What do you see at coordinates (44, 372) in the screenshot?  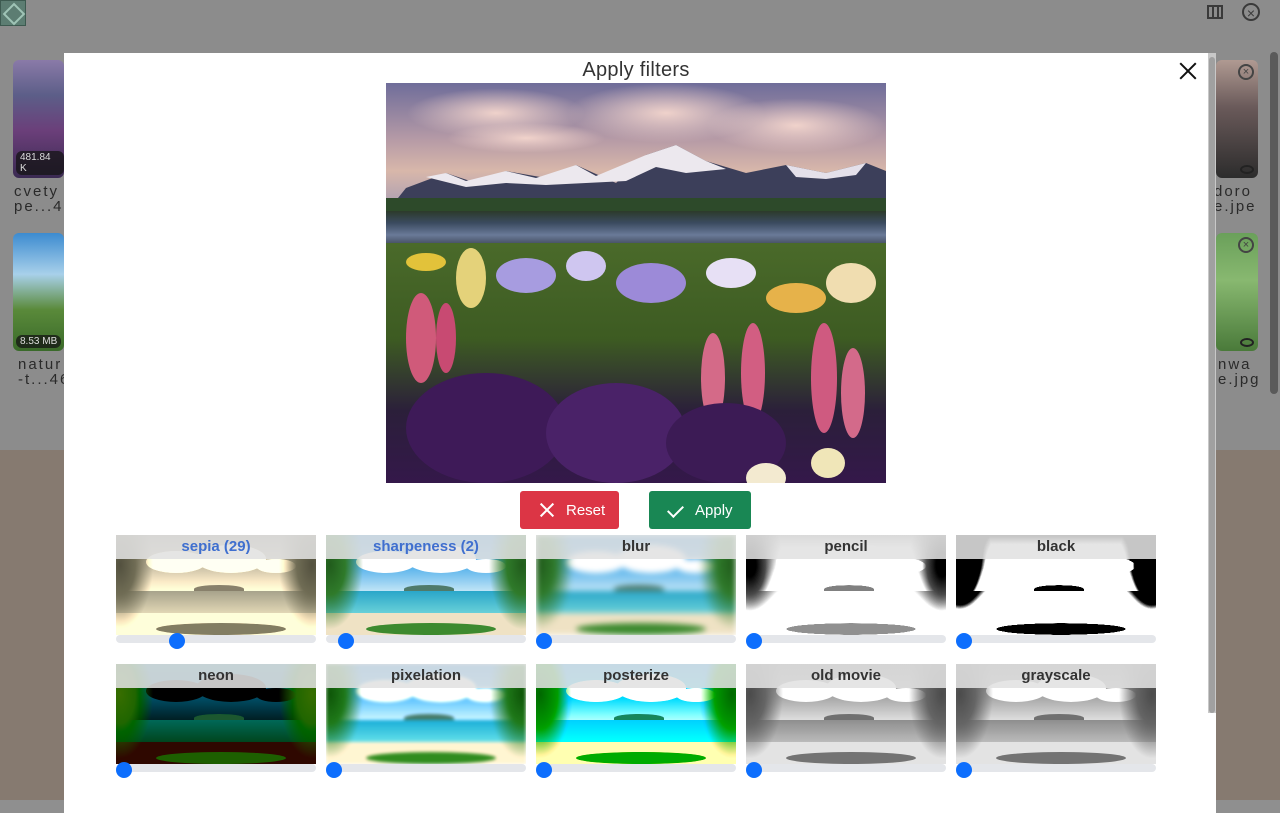 I see `file-name: natur -t...46` at bounding box center [44, 372].